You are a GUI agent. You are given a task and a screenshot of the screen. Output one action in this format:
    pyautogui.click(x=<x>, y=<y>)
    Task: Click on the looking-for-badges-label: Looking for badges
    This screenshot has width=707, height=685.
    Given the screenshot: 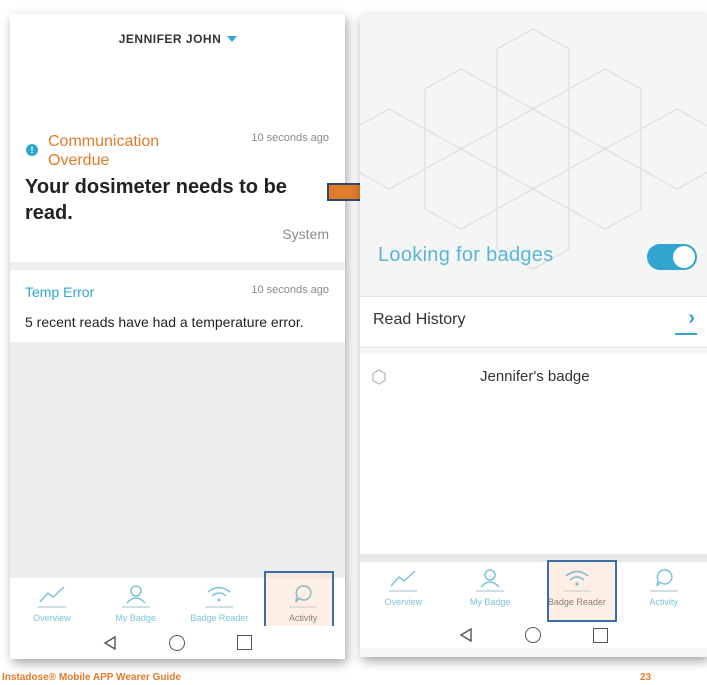 What is the action you would take?
    pyautogui.click(x=466, y=255)
    